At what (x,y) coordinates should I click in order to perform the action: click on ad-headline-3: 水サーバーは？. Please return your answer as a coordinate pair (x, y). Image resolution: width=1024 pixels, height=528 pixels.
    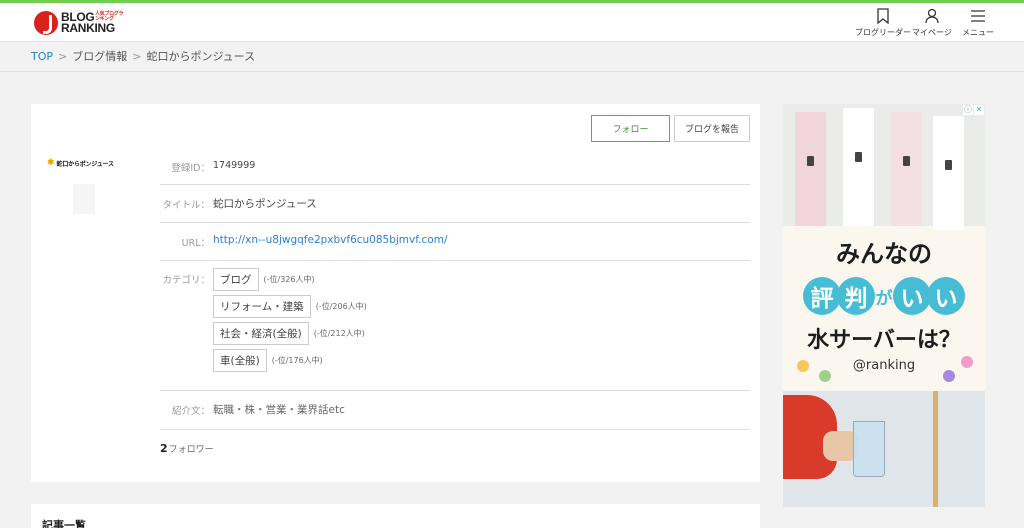
    Looking at the image, I should click on (884, 340).